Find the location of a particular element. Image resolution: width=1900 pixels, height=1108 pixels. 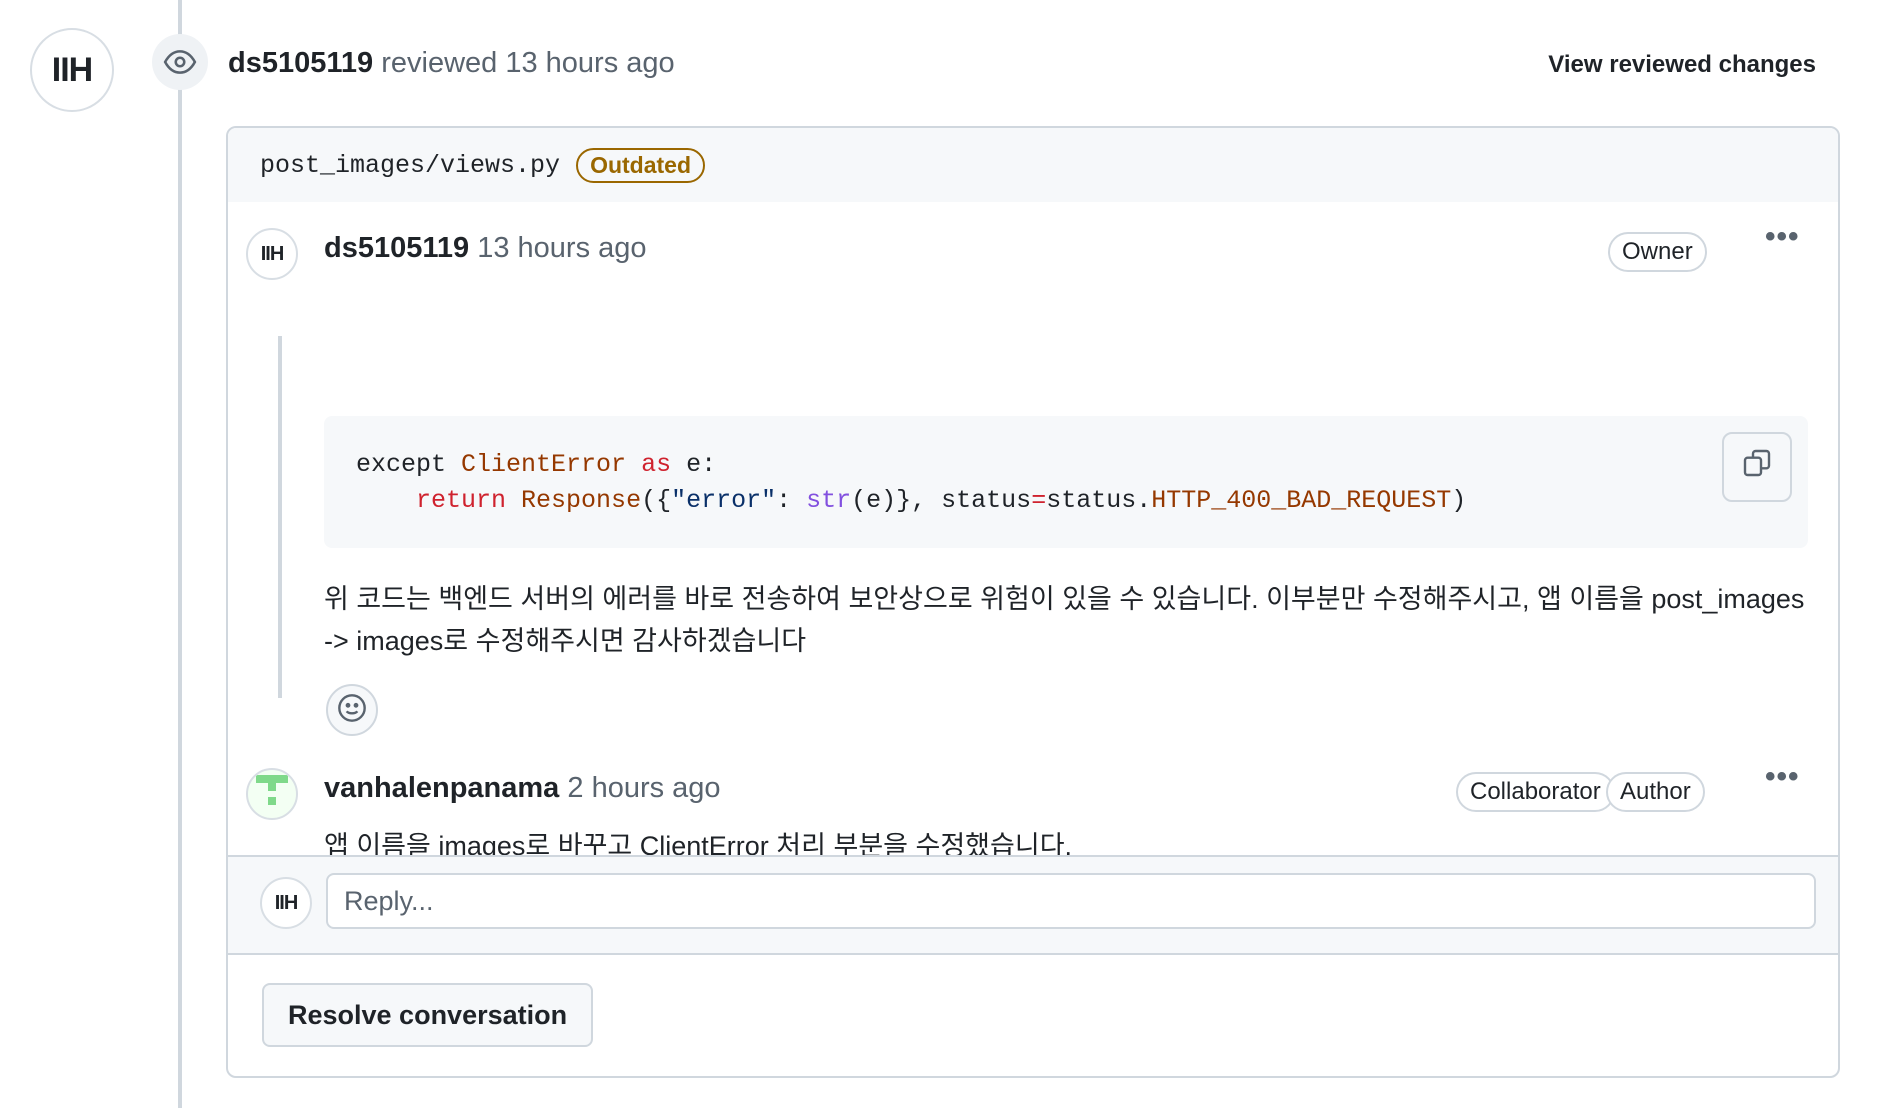

comment-avatar: IIH is located at coordinates (272, 254).